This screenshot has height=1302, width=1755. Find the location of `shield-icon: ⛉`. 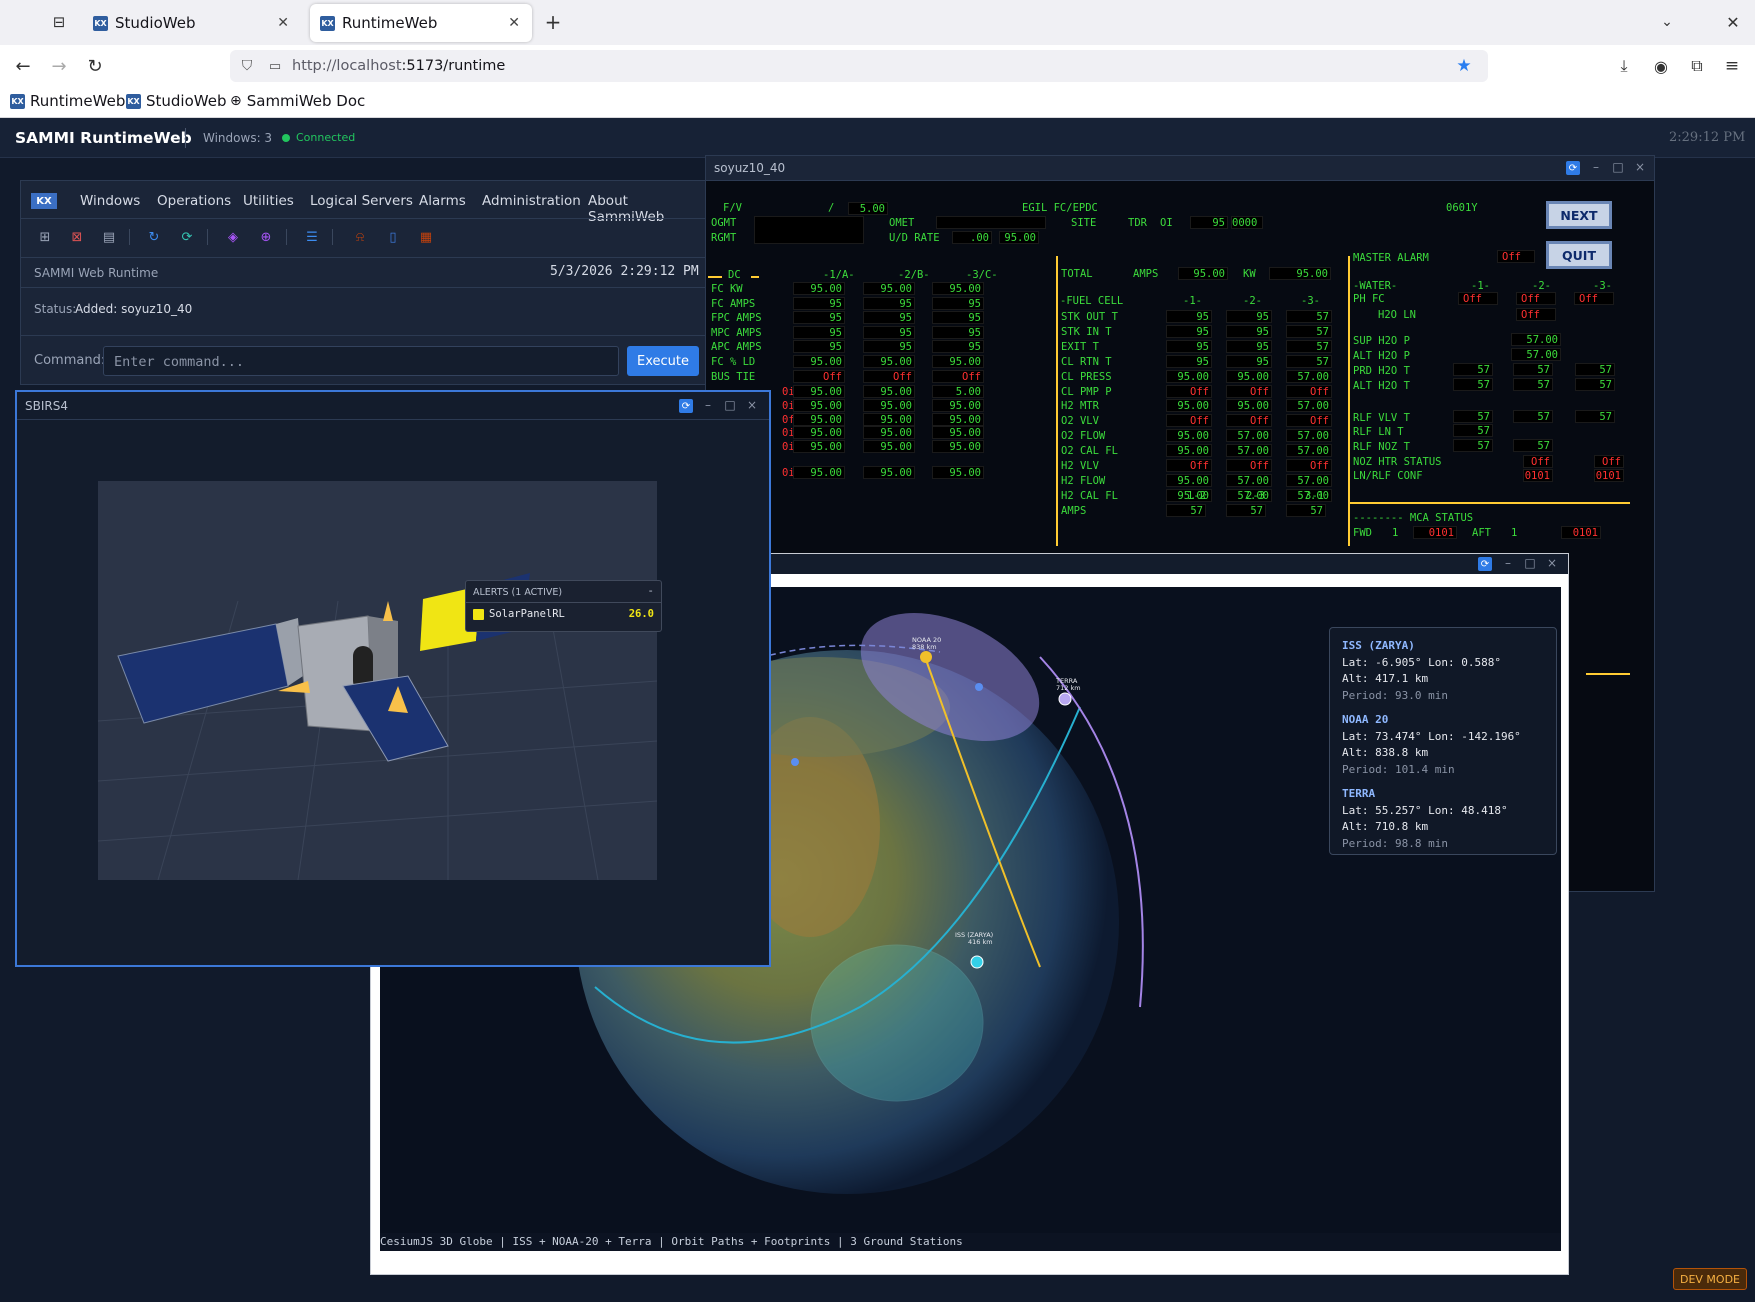

shield-icon: ⛉ is located at coordinates (247, 66).